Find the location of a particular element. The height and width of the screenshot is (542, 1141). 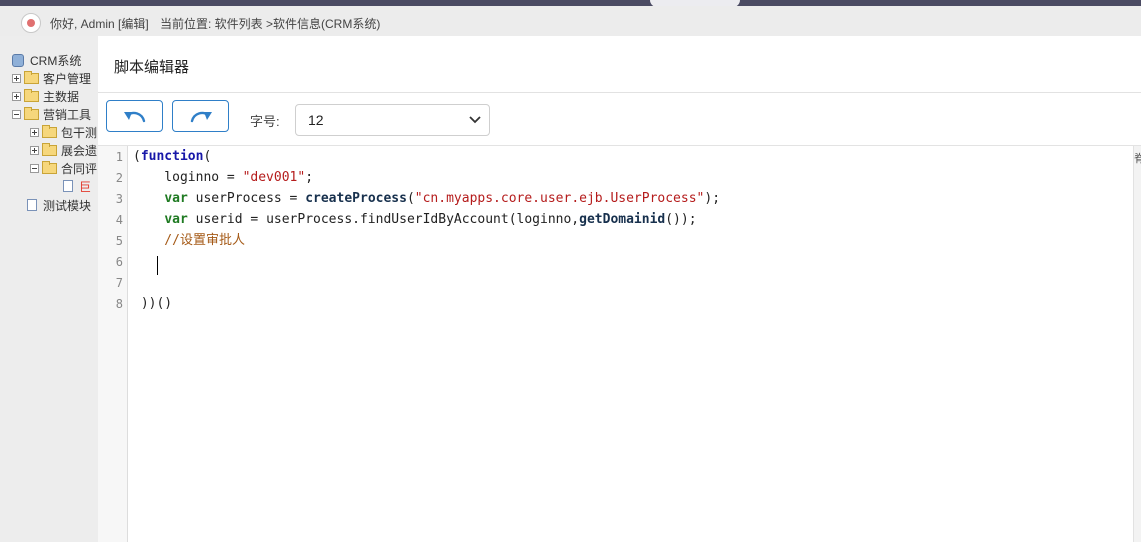

font-size-value: 12 is located at coordinates (316, 120).